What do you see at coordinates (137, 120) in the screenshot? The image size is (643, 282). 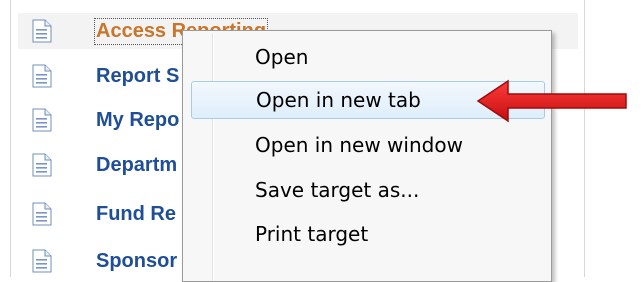 I see `report-link: My Repo` at bounding box center [137, 120].